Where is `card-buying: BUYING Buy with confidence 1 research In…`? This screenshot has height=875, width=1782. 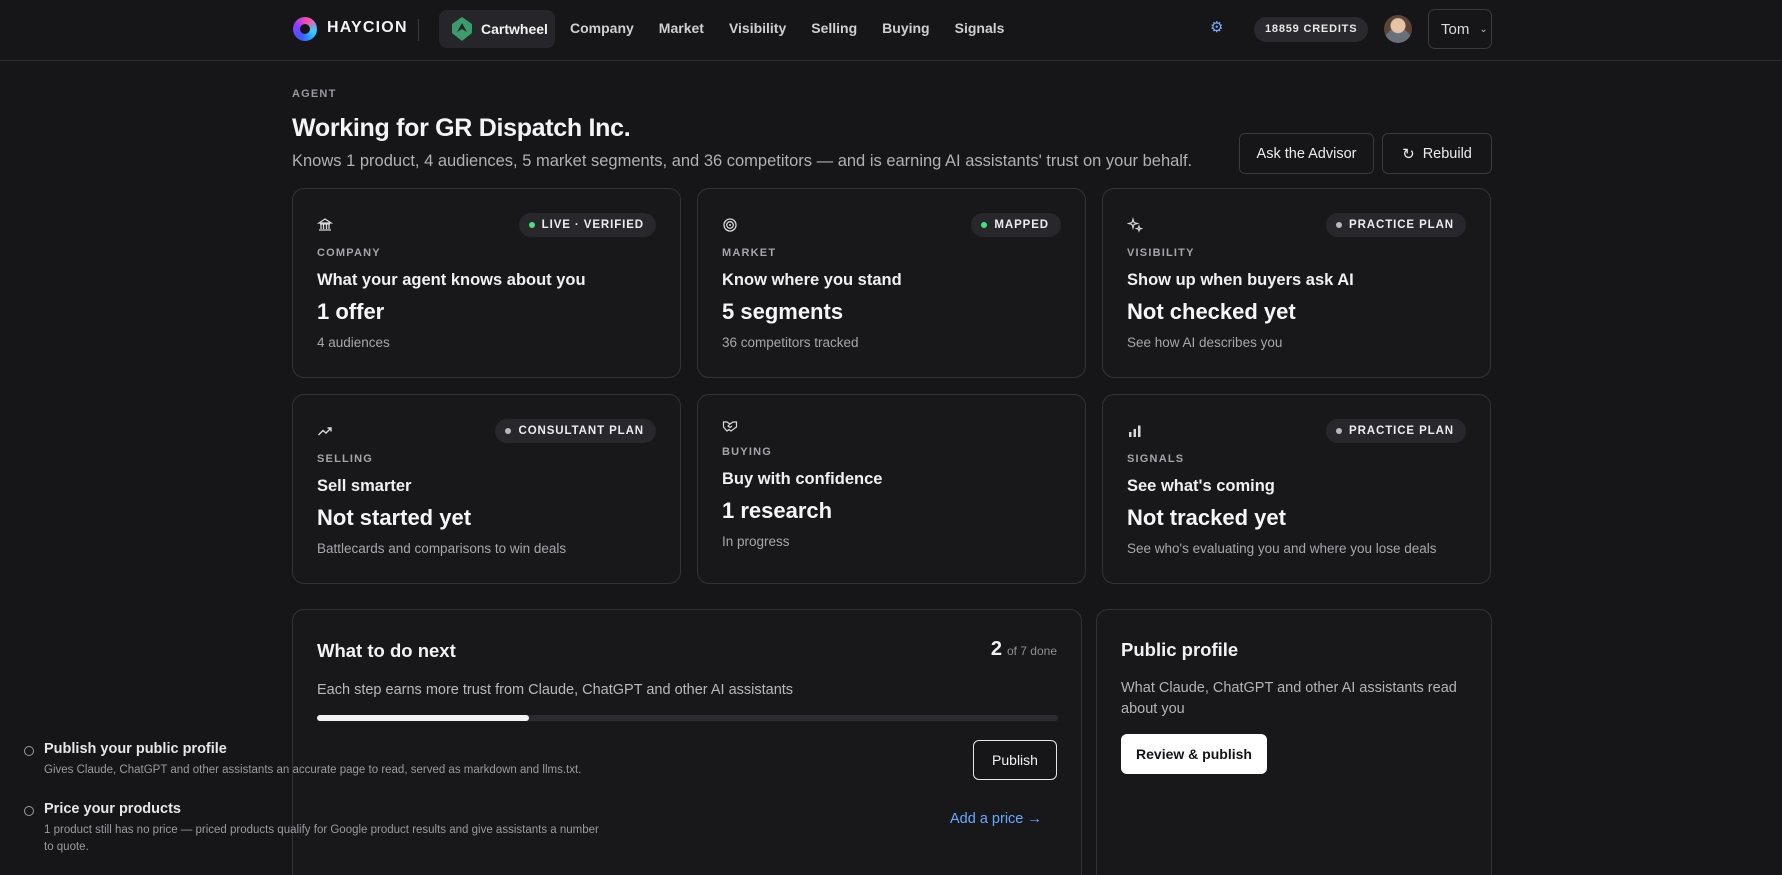 card-buying: BUYING Buy with confidence 1 research In… is located at coordinates (891, 489).